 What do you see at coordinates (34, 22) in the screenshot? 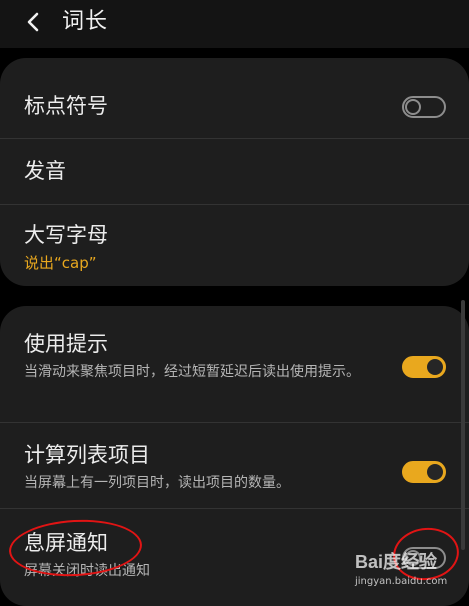
I see `chevron-left-icon` at bounding box center [34, 22].